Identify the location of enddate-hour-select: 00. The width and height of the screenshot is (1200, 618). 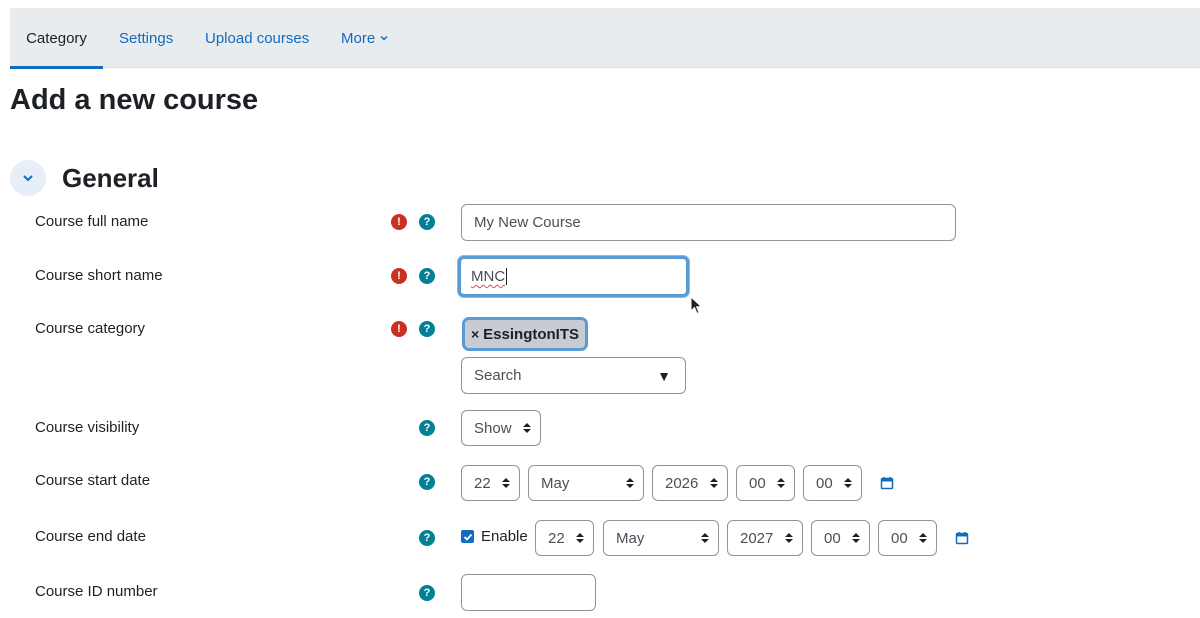
(840, 538).